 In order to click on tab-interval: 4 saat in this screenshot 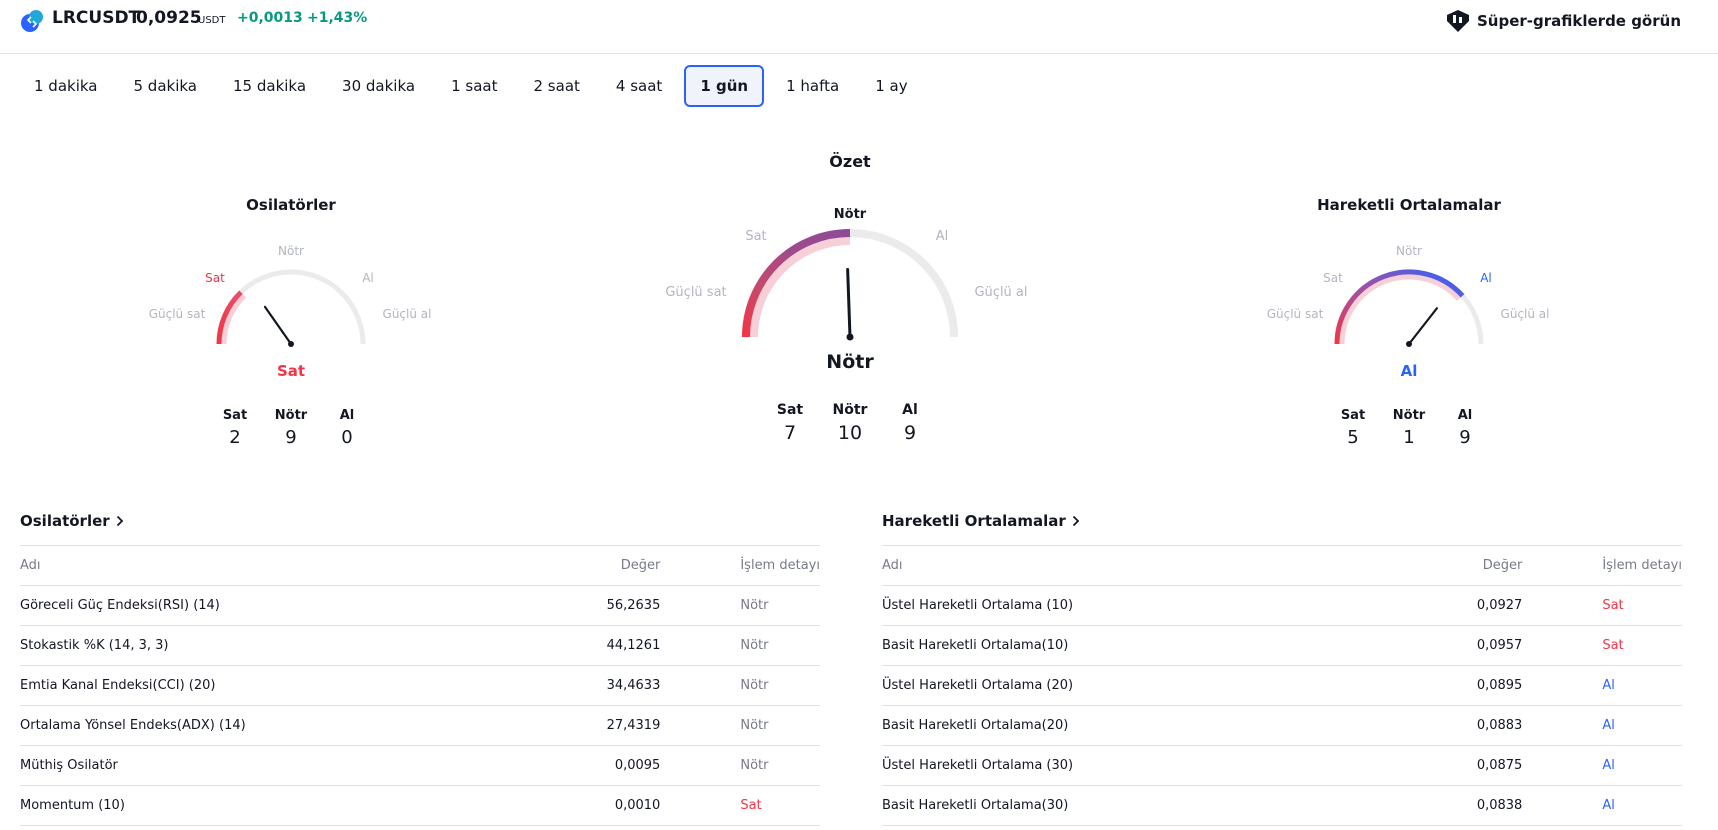, I will do `click(639, 86)`.